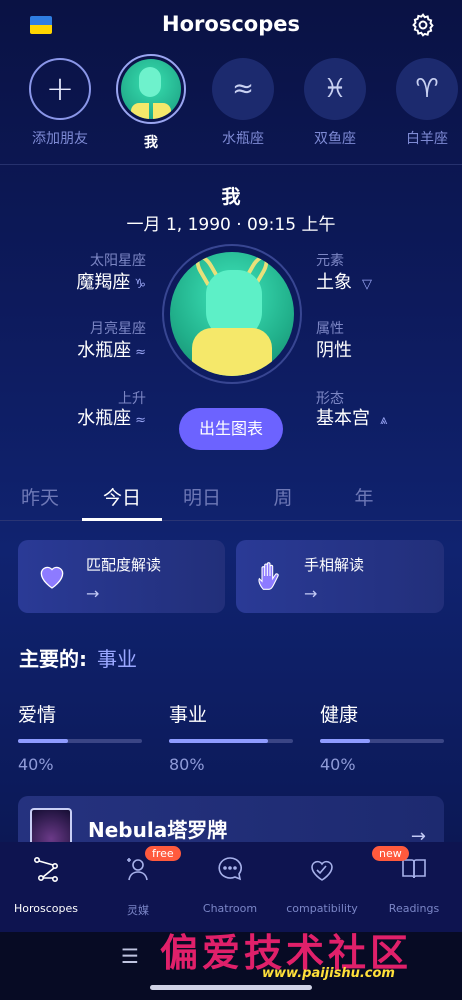 This screenshot has height=1000, width=462. Describe the element at coordinates (427, 89) in the screenshot. I see `aries-icon: ♈︎` at that location.